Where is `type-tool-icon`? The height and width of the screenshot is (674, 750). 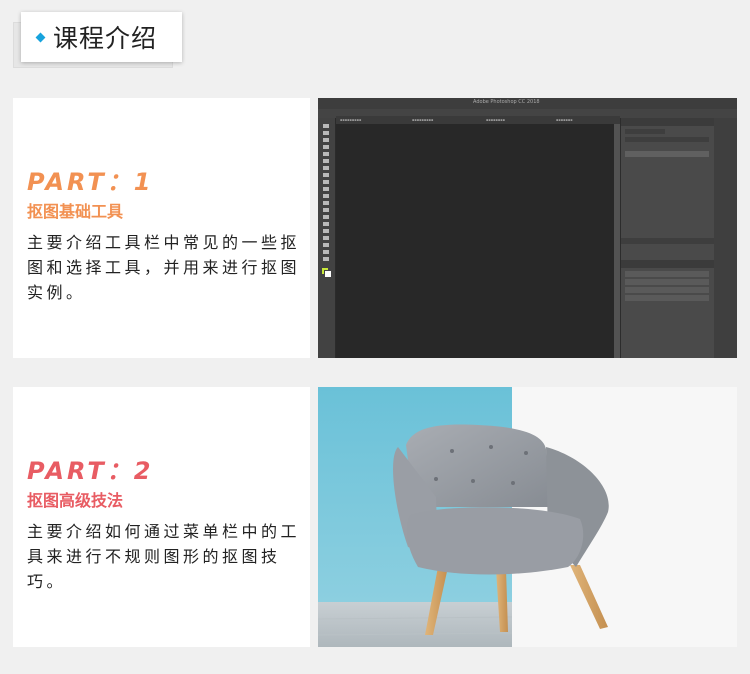
type-tool-icon is located at coordinates (326, 231).